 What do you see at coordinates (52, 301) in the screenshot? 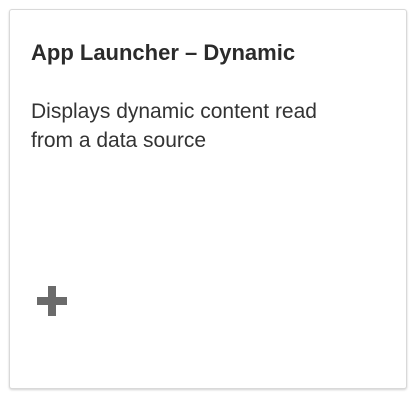
I see `plus-icon` at bounding box center [52, 301].